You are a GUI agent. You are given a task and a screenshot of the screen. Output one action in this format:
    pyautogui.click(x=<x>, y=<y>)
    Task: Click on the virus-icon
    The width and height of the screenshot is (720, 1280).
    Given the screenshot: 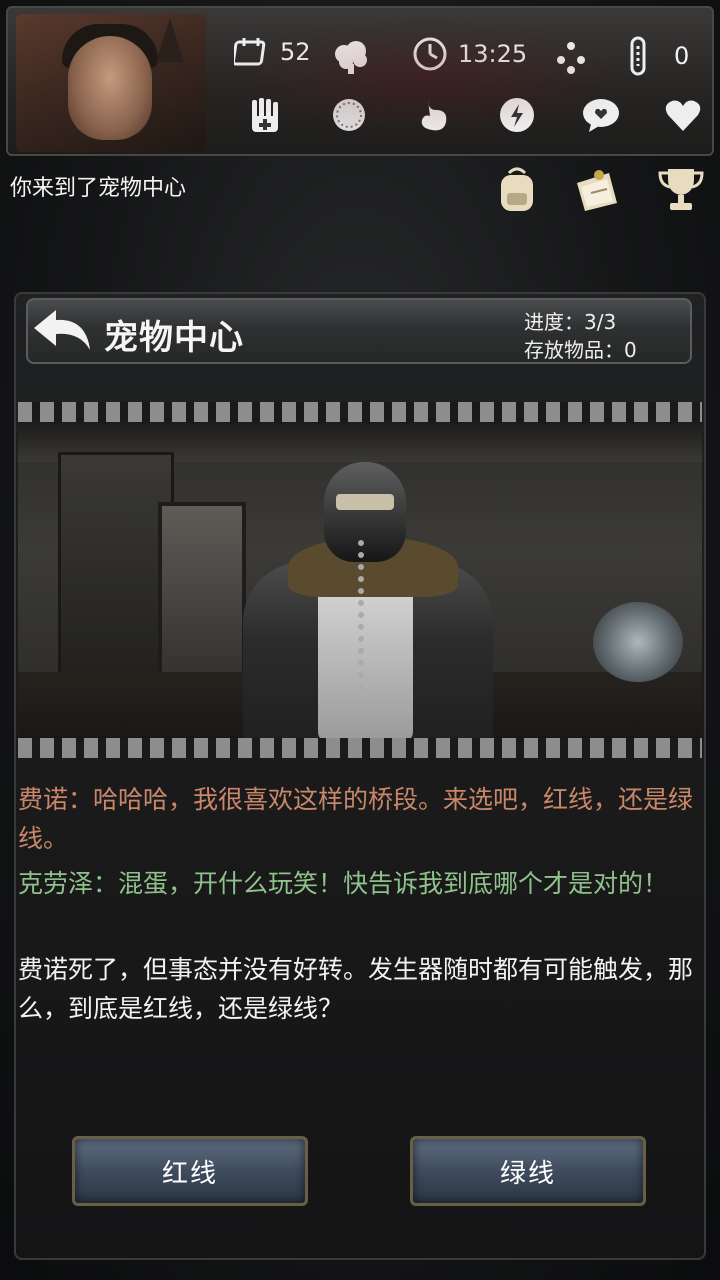 What is the action you would take?
    pyautogui.click(x=349, y=115)
    